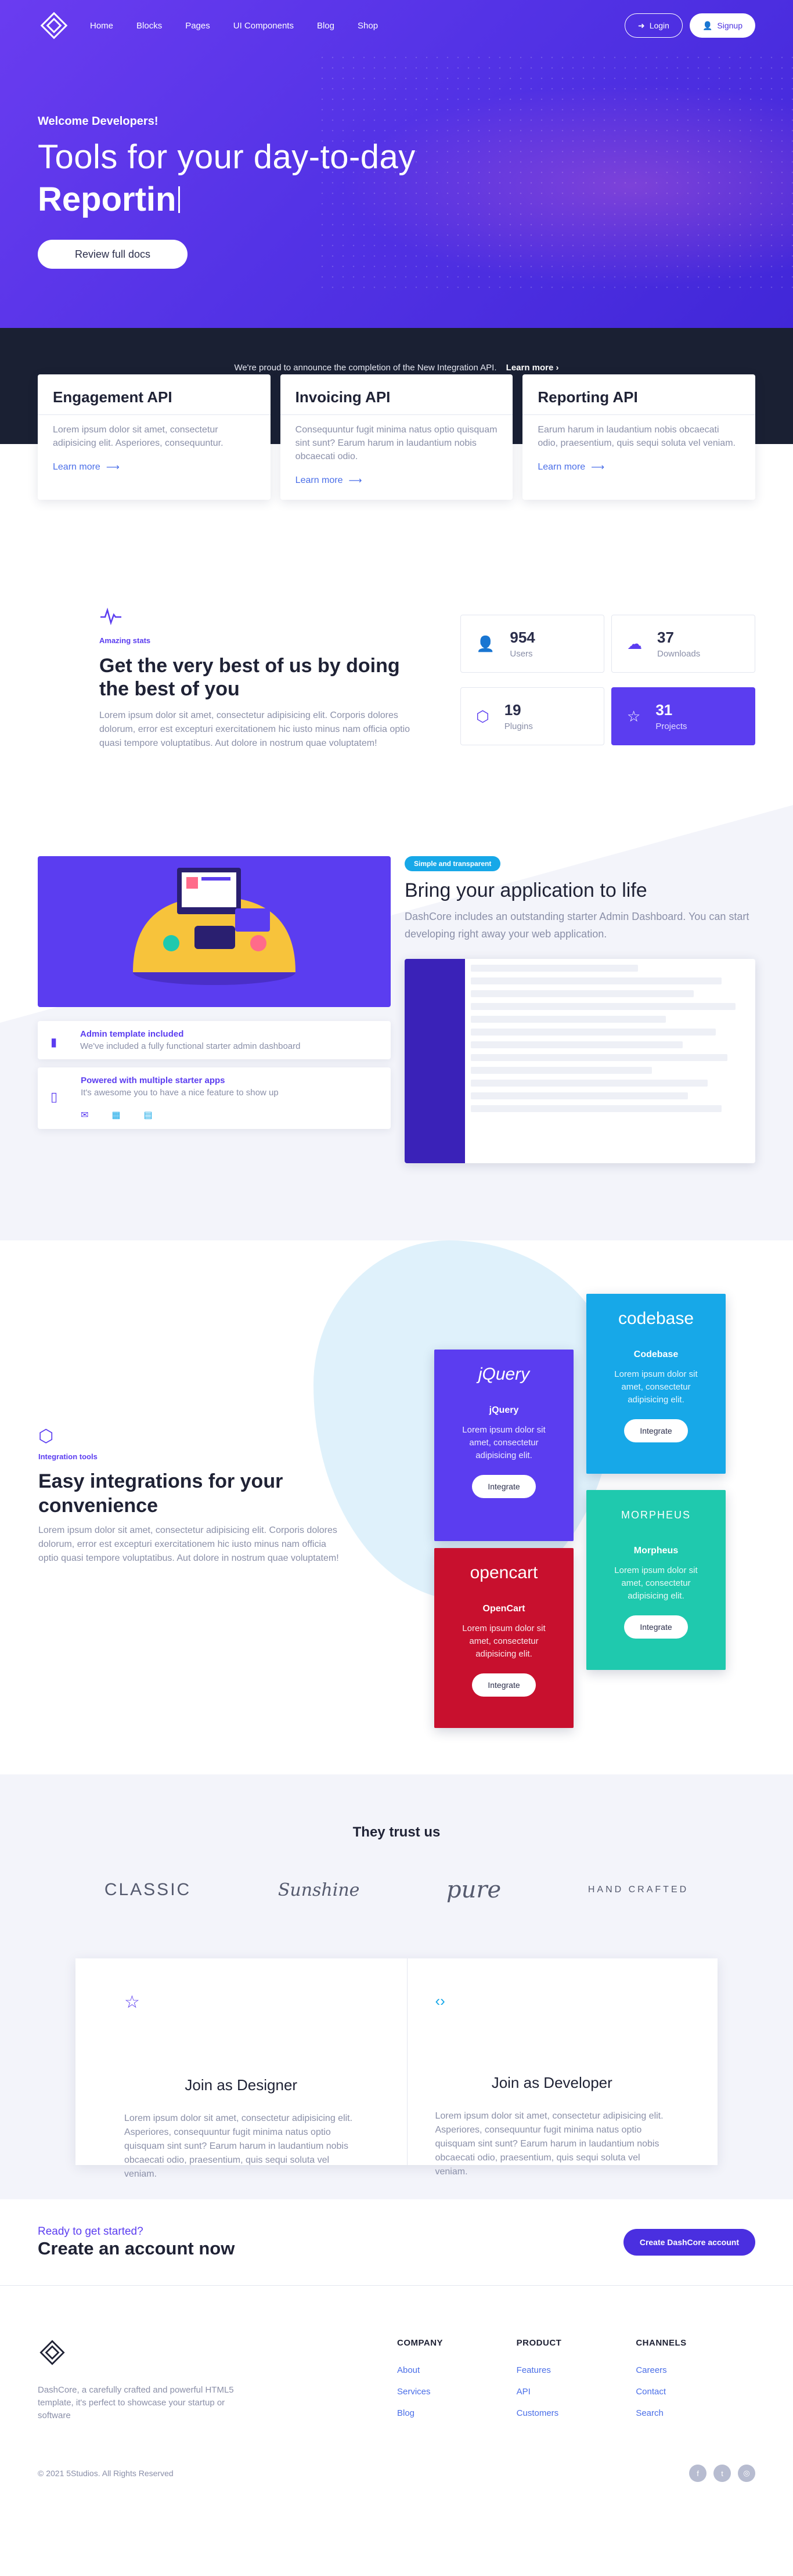 The image size is (793, 2576). Describe the element at coordinates (149, 26) in the screenshot. I see `nav-link-blocks: Blocks` at that location.